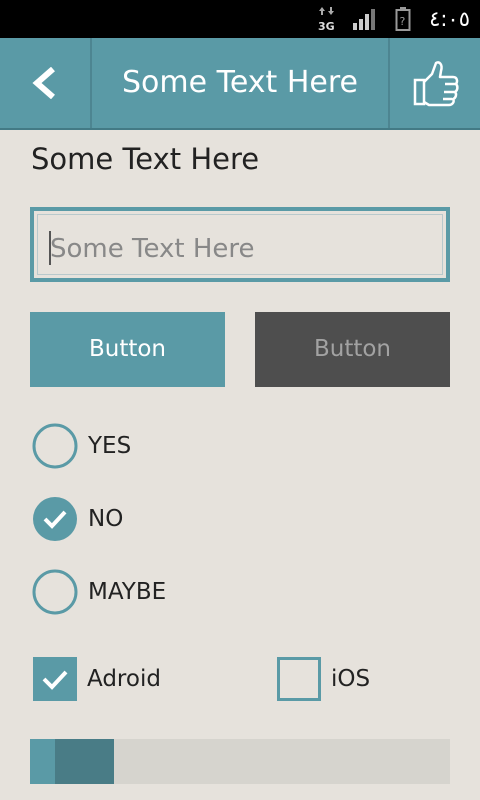 This screenshot has height=800, width=480. Describe the element at coordinates (351, 679) in the screenshot. I see `checkbox-label-ios: iOS` at that location.